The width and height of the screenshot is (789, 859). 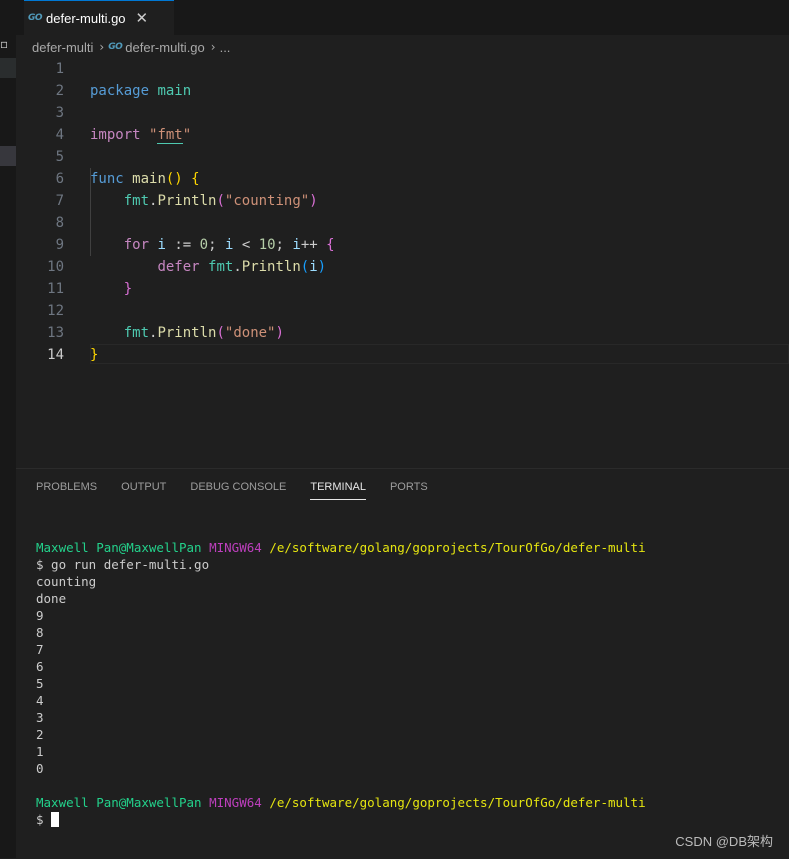 I want to click on line-number: 3, so click(x=59, y=113).